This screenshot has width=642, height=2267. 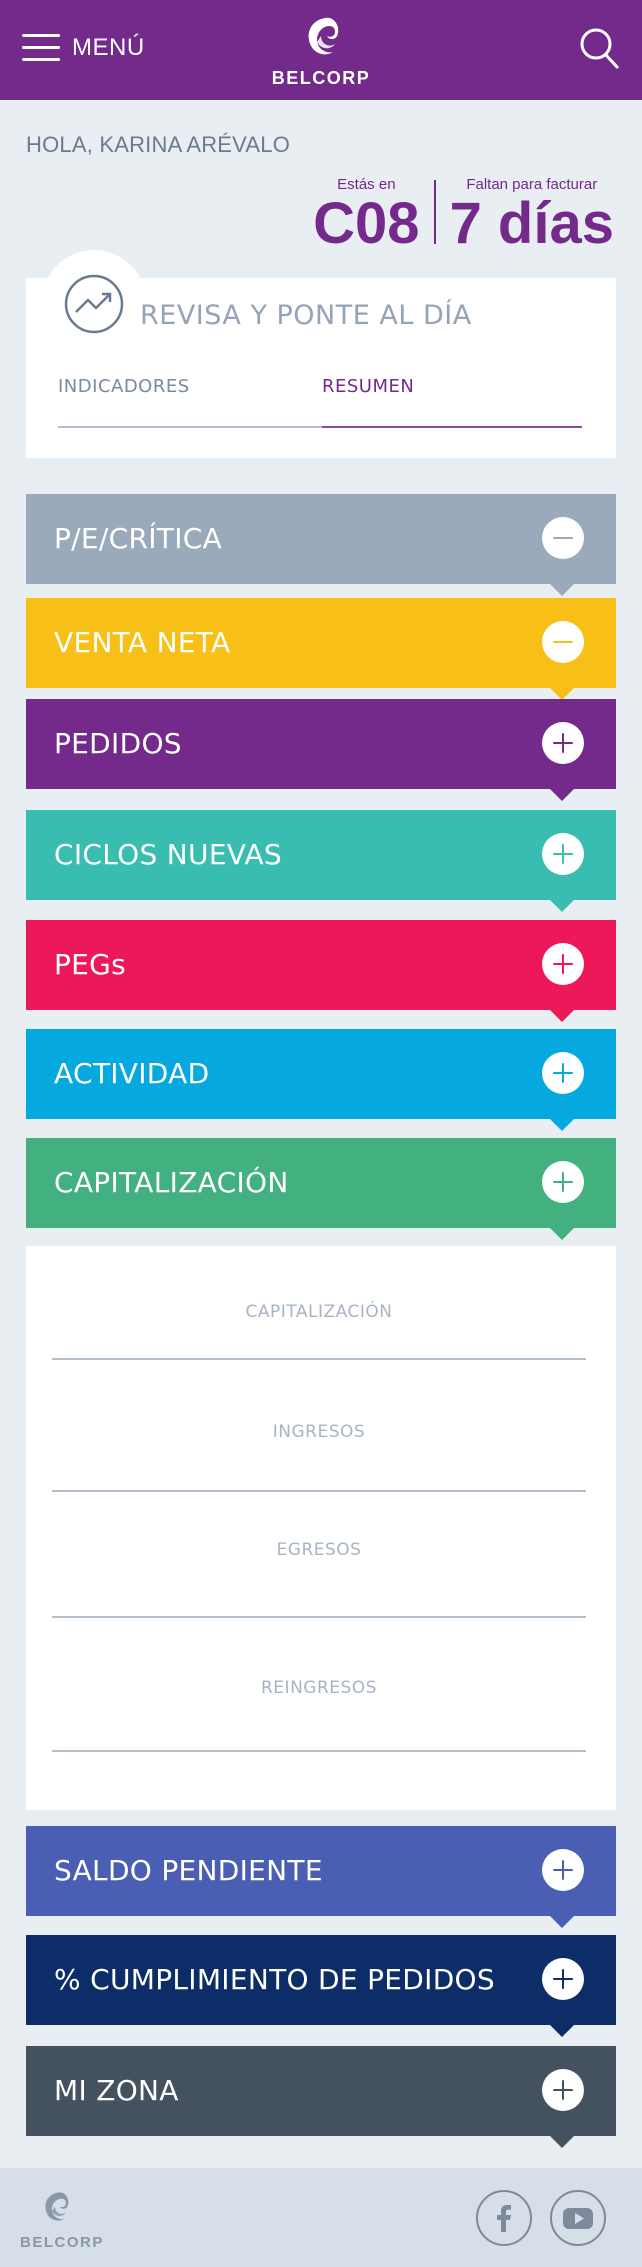 I want to click on section-label: P/E/CRÍTICA, so click(x=138, y=538).